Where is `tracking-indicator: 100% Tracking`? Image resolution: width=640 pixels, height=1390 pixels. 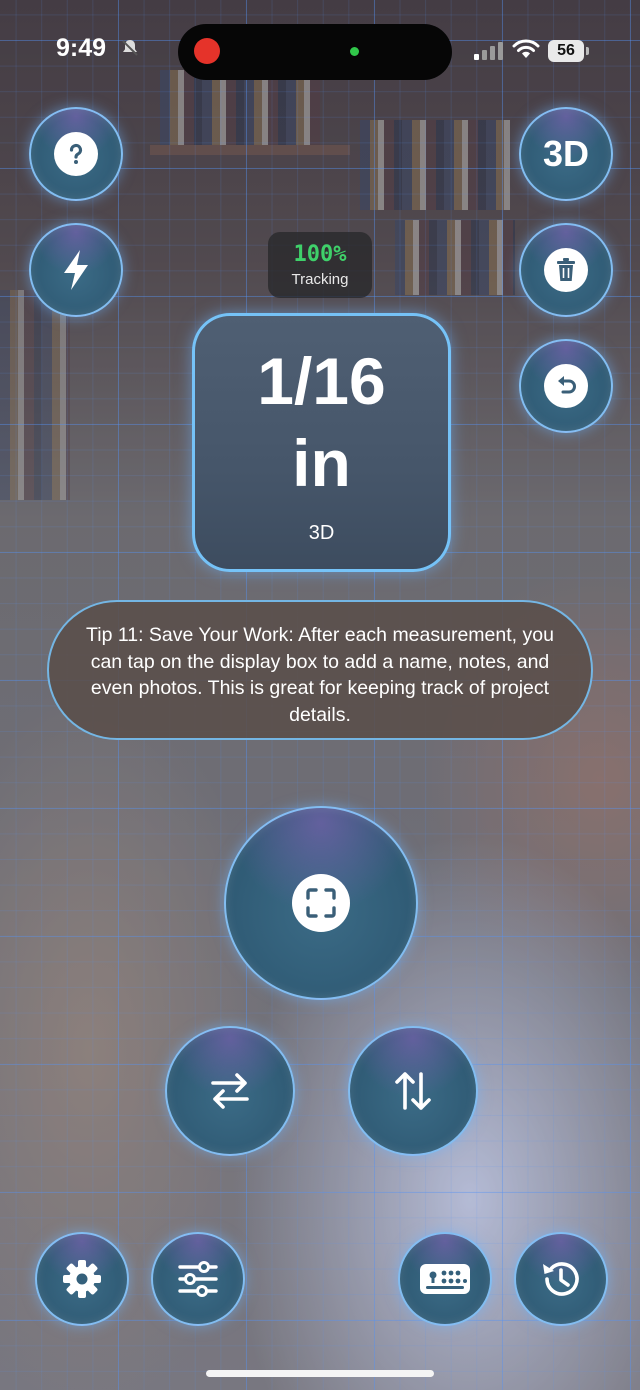
tracking-indicator: 100% Tracking is located at coordinates (320, 265).